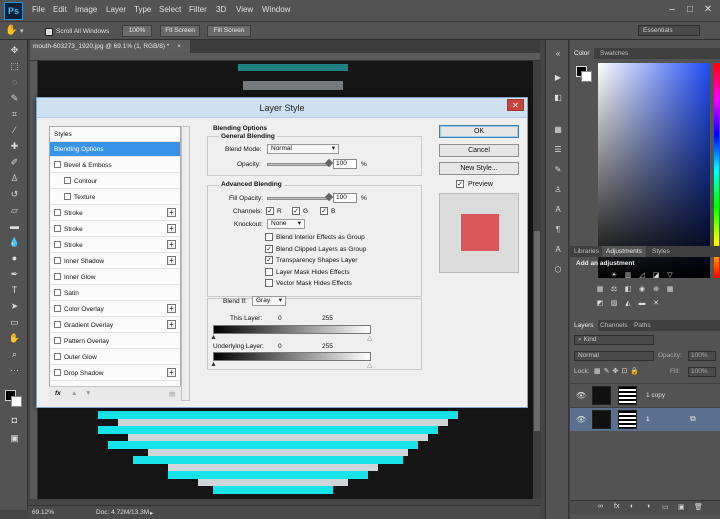 The width and height of the screenshot is (720, 519). I want to click on color-lookup-icon: ▦, so click(670, 290).